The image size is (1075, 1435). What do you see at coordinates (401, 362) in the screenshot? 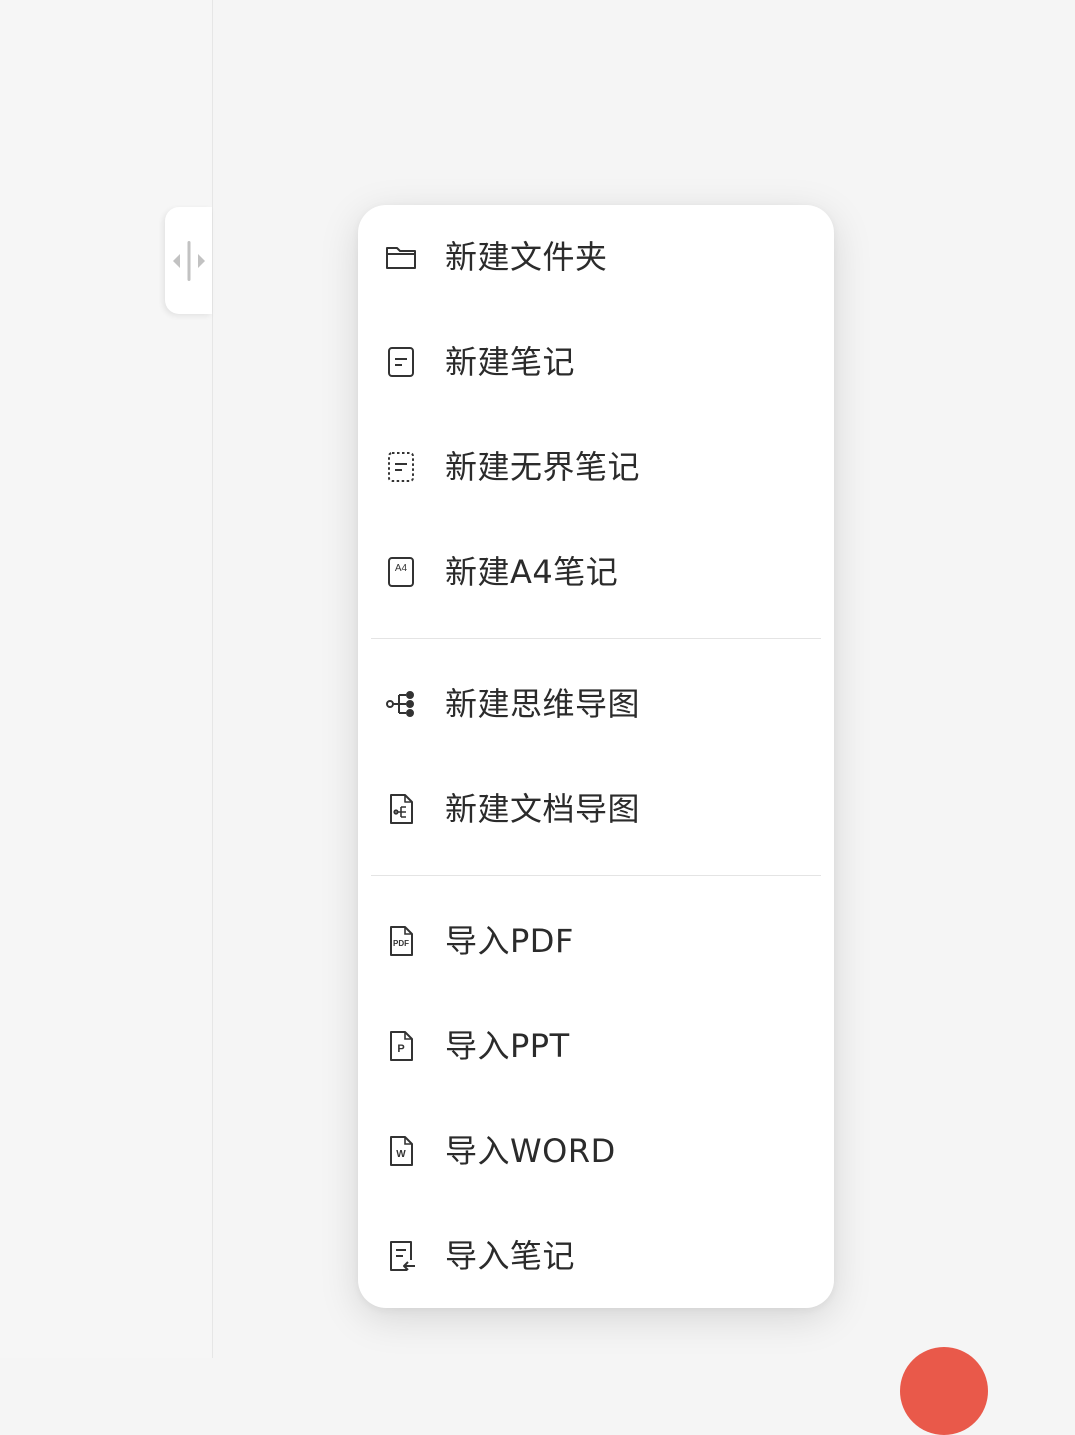
I see `note-icon` at bounding box center [401, 362].